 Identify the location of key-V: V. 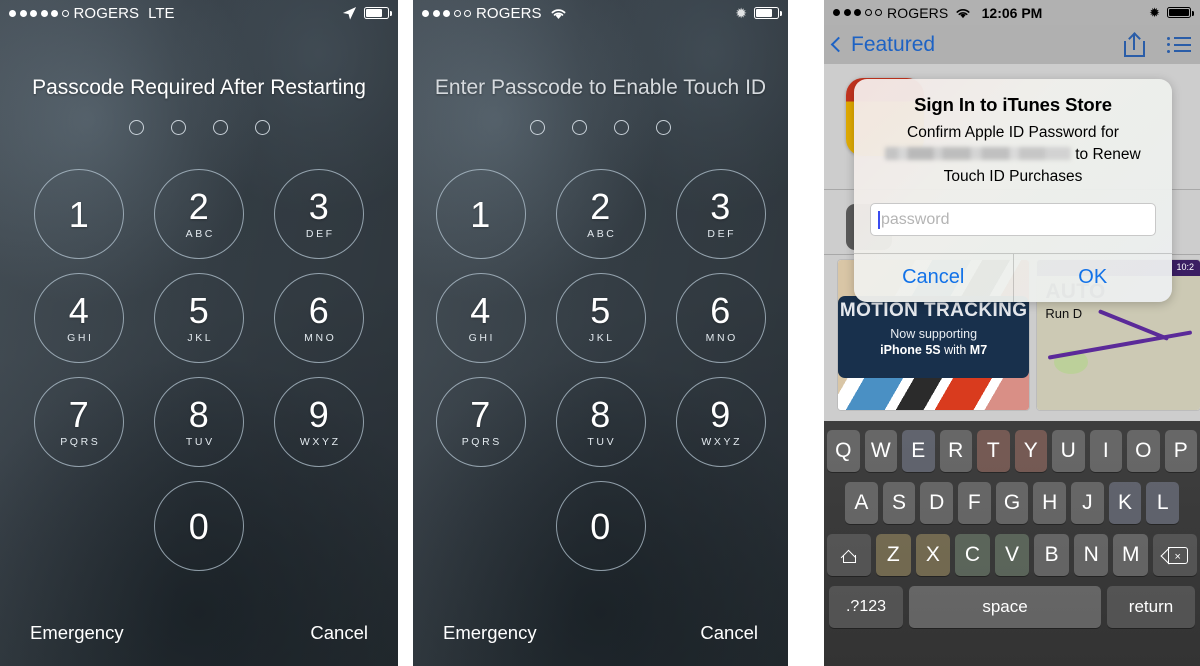
(1012, 555).